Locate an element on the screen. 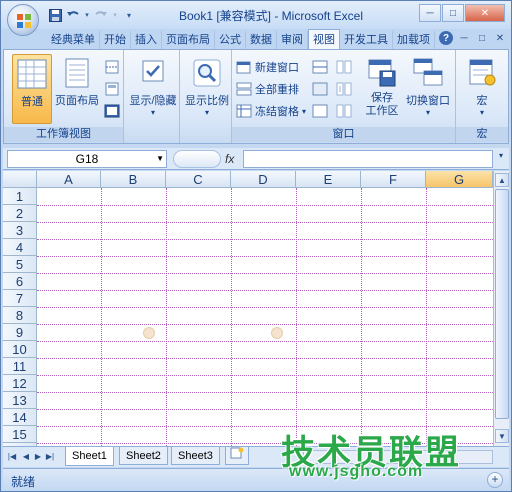 This screenshot has width=512, height=492. close-button: ✕ is located at coordinates (485, 13).